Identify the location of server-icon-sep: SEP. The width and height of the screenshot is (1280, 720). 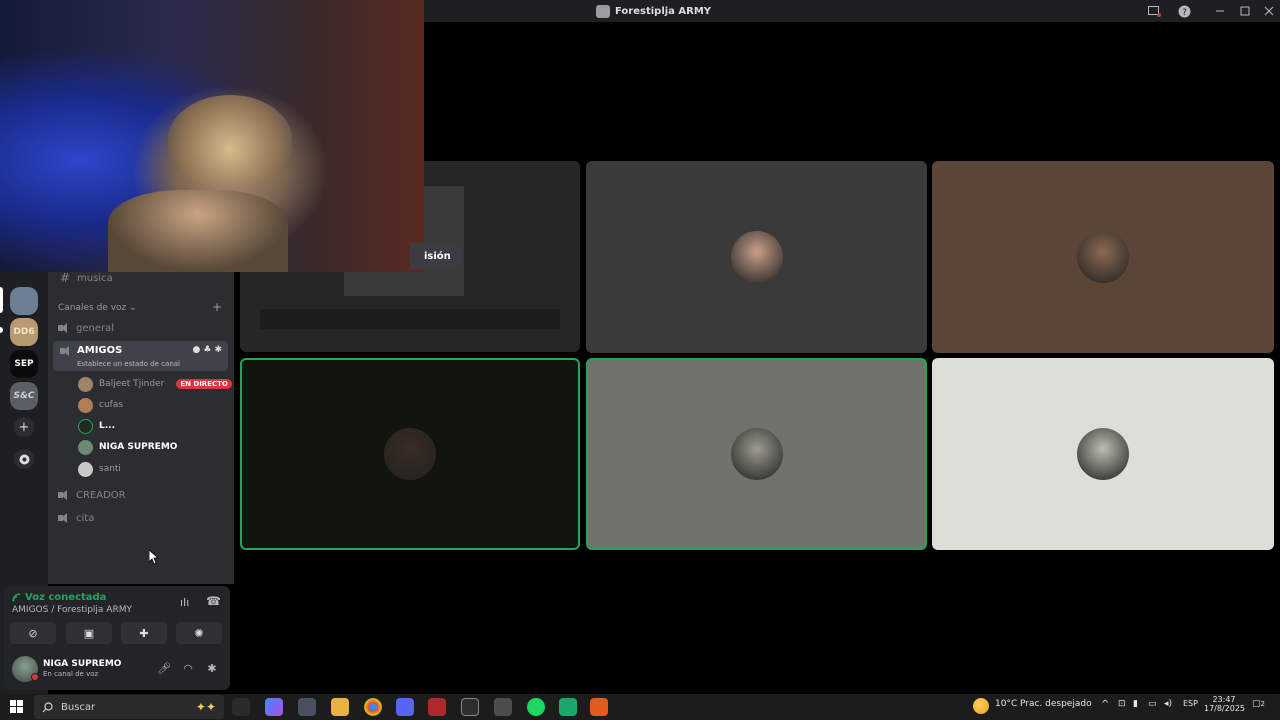
(24, 364).